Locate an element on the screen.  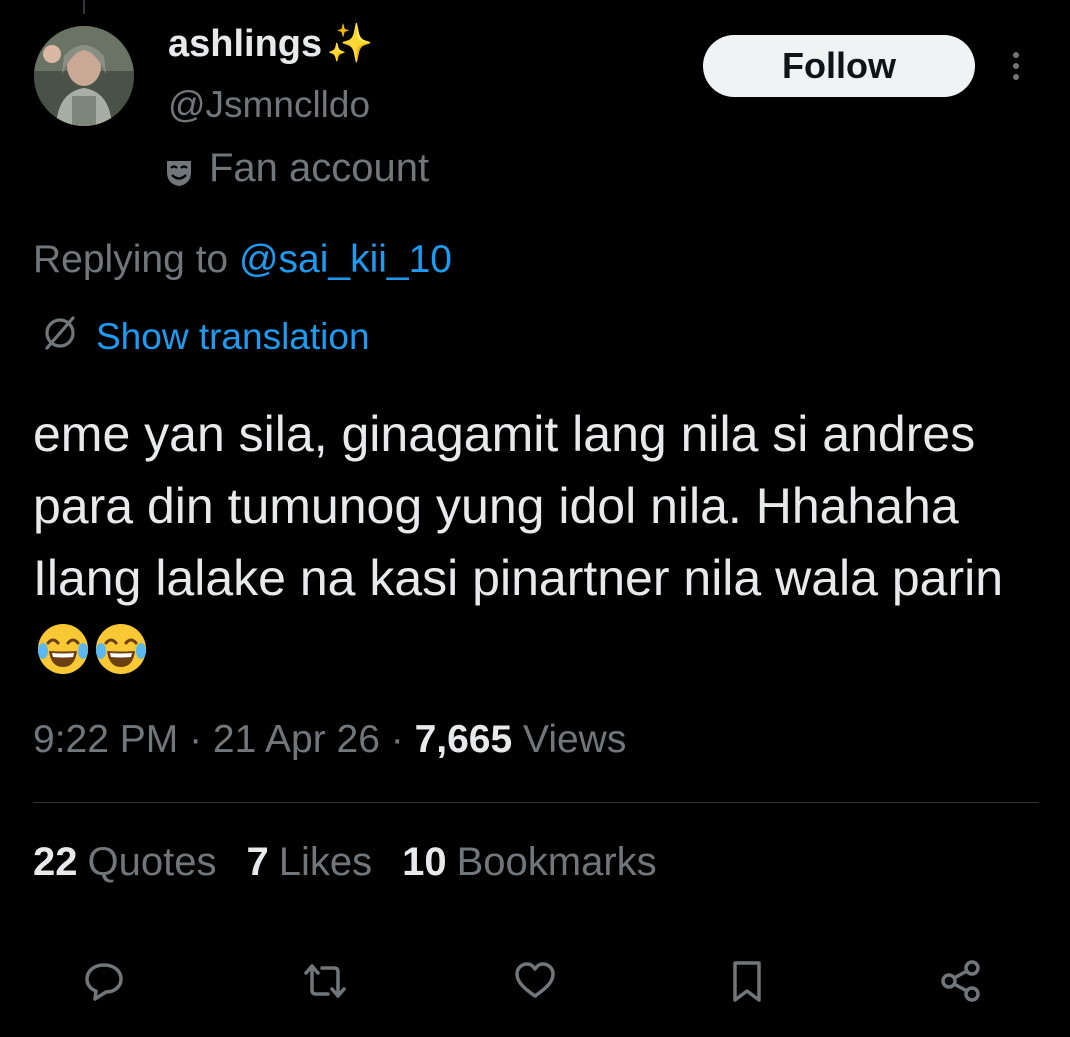
tweet-time: 9:22 PM is located at coordinates (105, 739).